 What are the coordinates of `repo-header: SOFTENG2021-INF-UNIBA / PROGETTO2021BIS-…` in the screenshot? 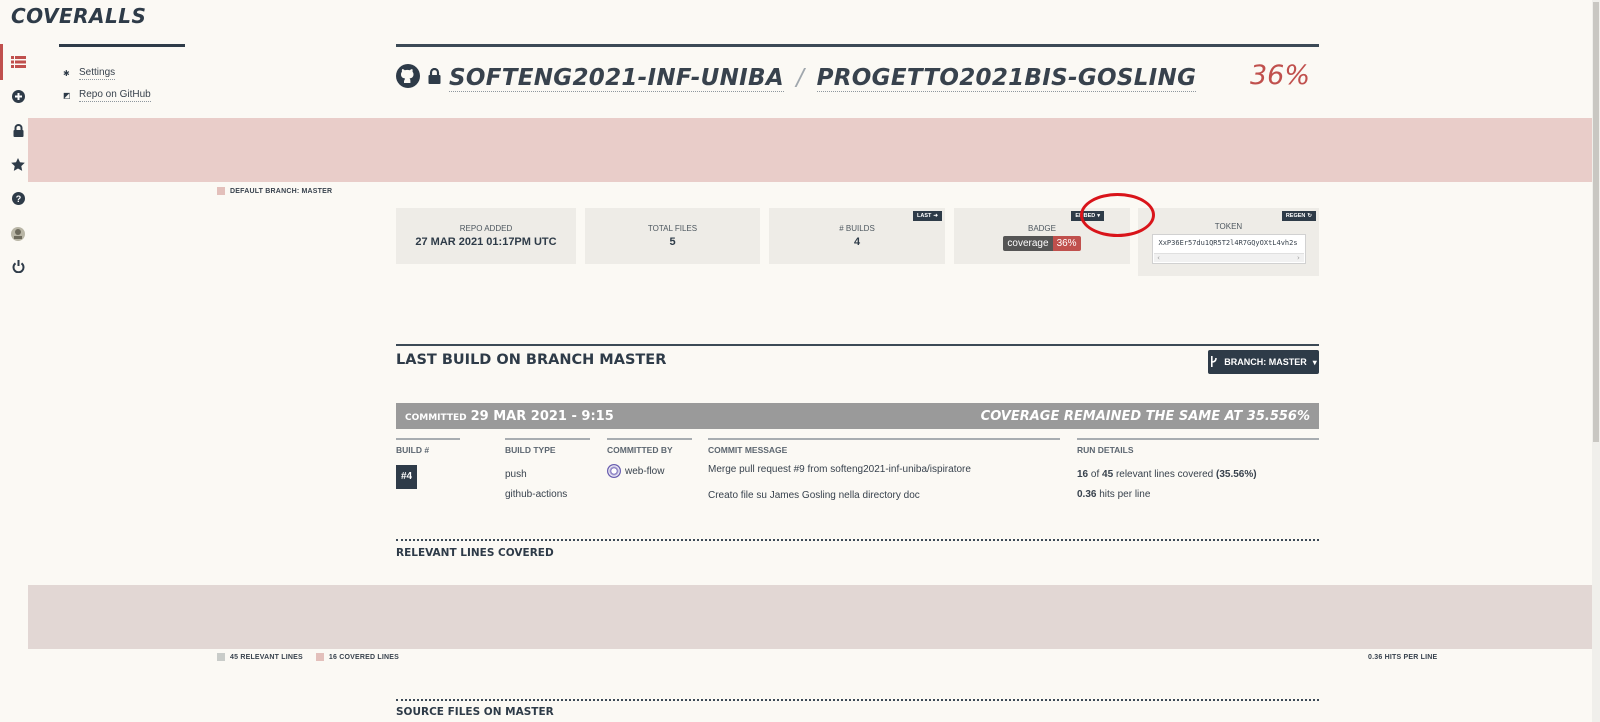 It's located at (796, 78).